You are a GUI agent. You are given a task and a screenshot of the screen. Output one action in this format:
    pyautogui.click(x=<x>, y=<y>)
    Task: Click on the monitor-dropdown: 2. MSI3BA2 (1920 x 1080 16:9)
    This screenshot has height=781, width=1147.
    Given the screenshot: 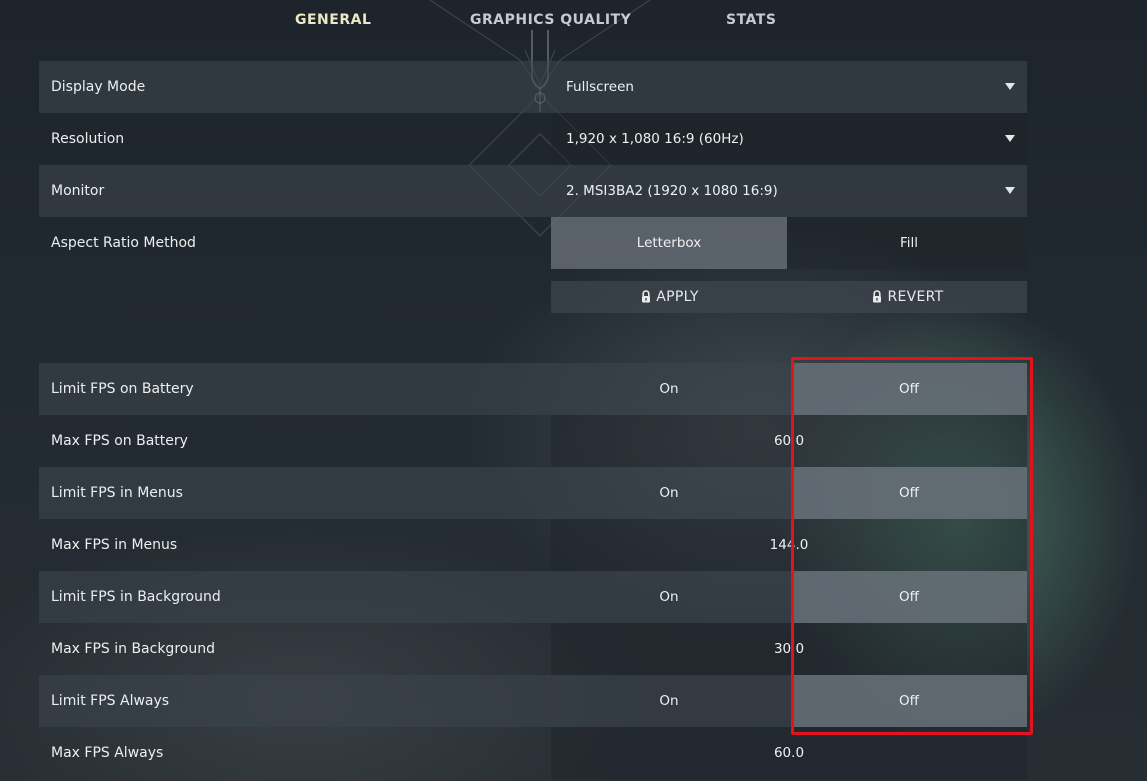 What is the action you would take?
    pyautogui.click(x=789, y=191)
    